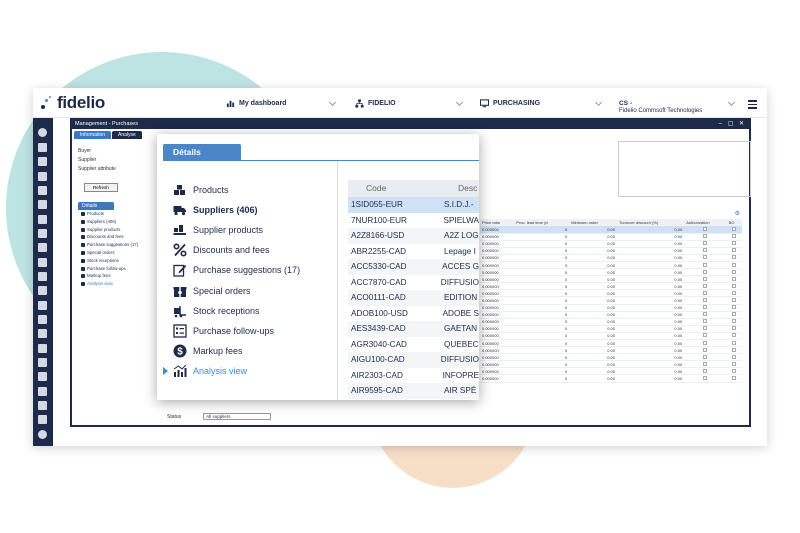 The height and width of the screenshot is (533, 800). What do you see at coordinates (118, 245) in the screenshot?
I see `small-item-purchase-suggestions: Purchase suggestions (17)` at bounding box center [118, 245].